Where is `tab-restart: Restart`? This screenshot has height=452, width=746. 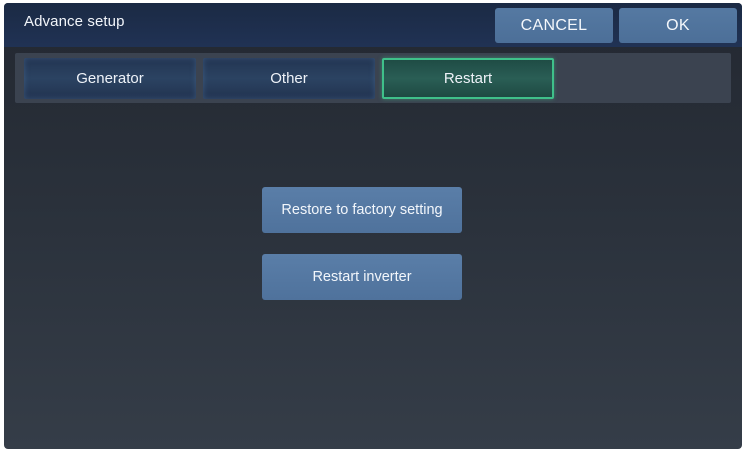 tab-restart: Restart is located at coordinates (468, 78).